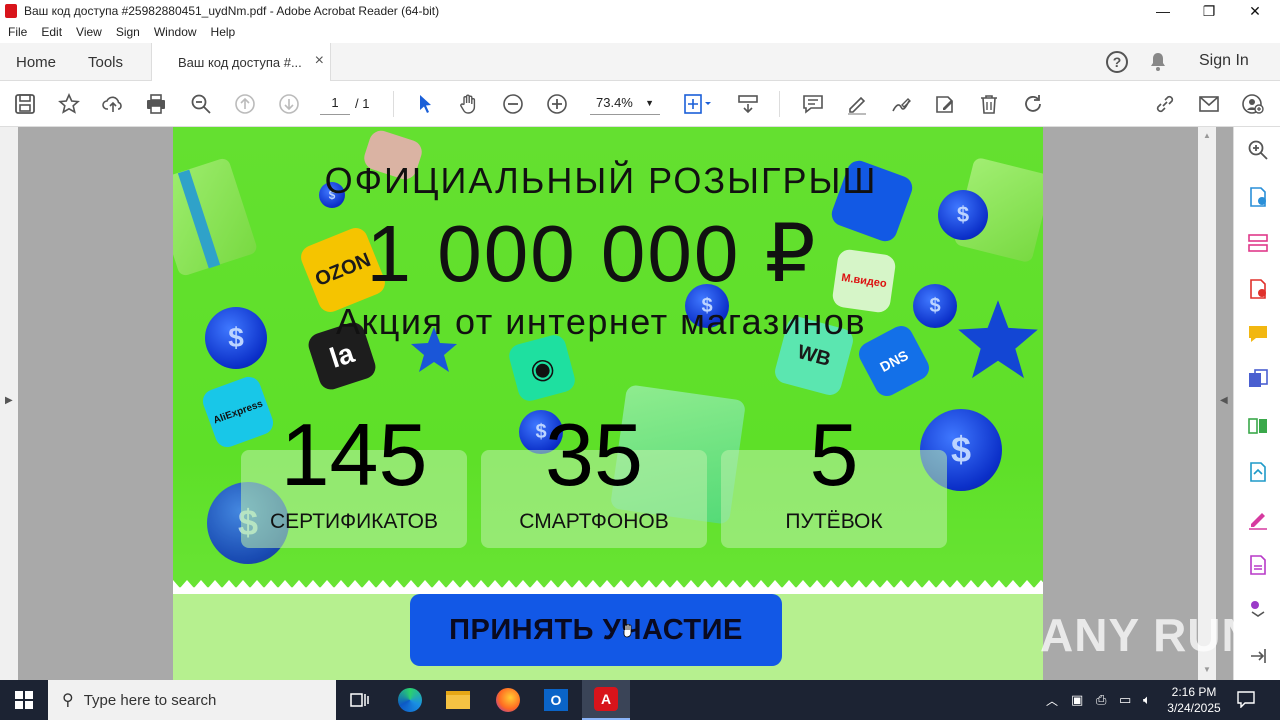 The width and height of the screenshot is (1280, 720). What do you see at coordinates (150, 700) in the screenshot?
I see `search-placeholder: Type here to search` at bounding box center [150, 700].